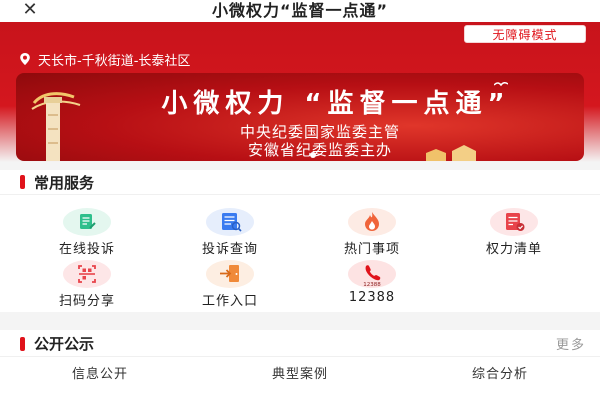 The width and height of the screenshot is (600, 400). What do you see at coordinates (230, 222) in the screenshot?
I see `search-list-icon` at bounding box center [230, 222].